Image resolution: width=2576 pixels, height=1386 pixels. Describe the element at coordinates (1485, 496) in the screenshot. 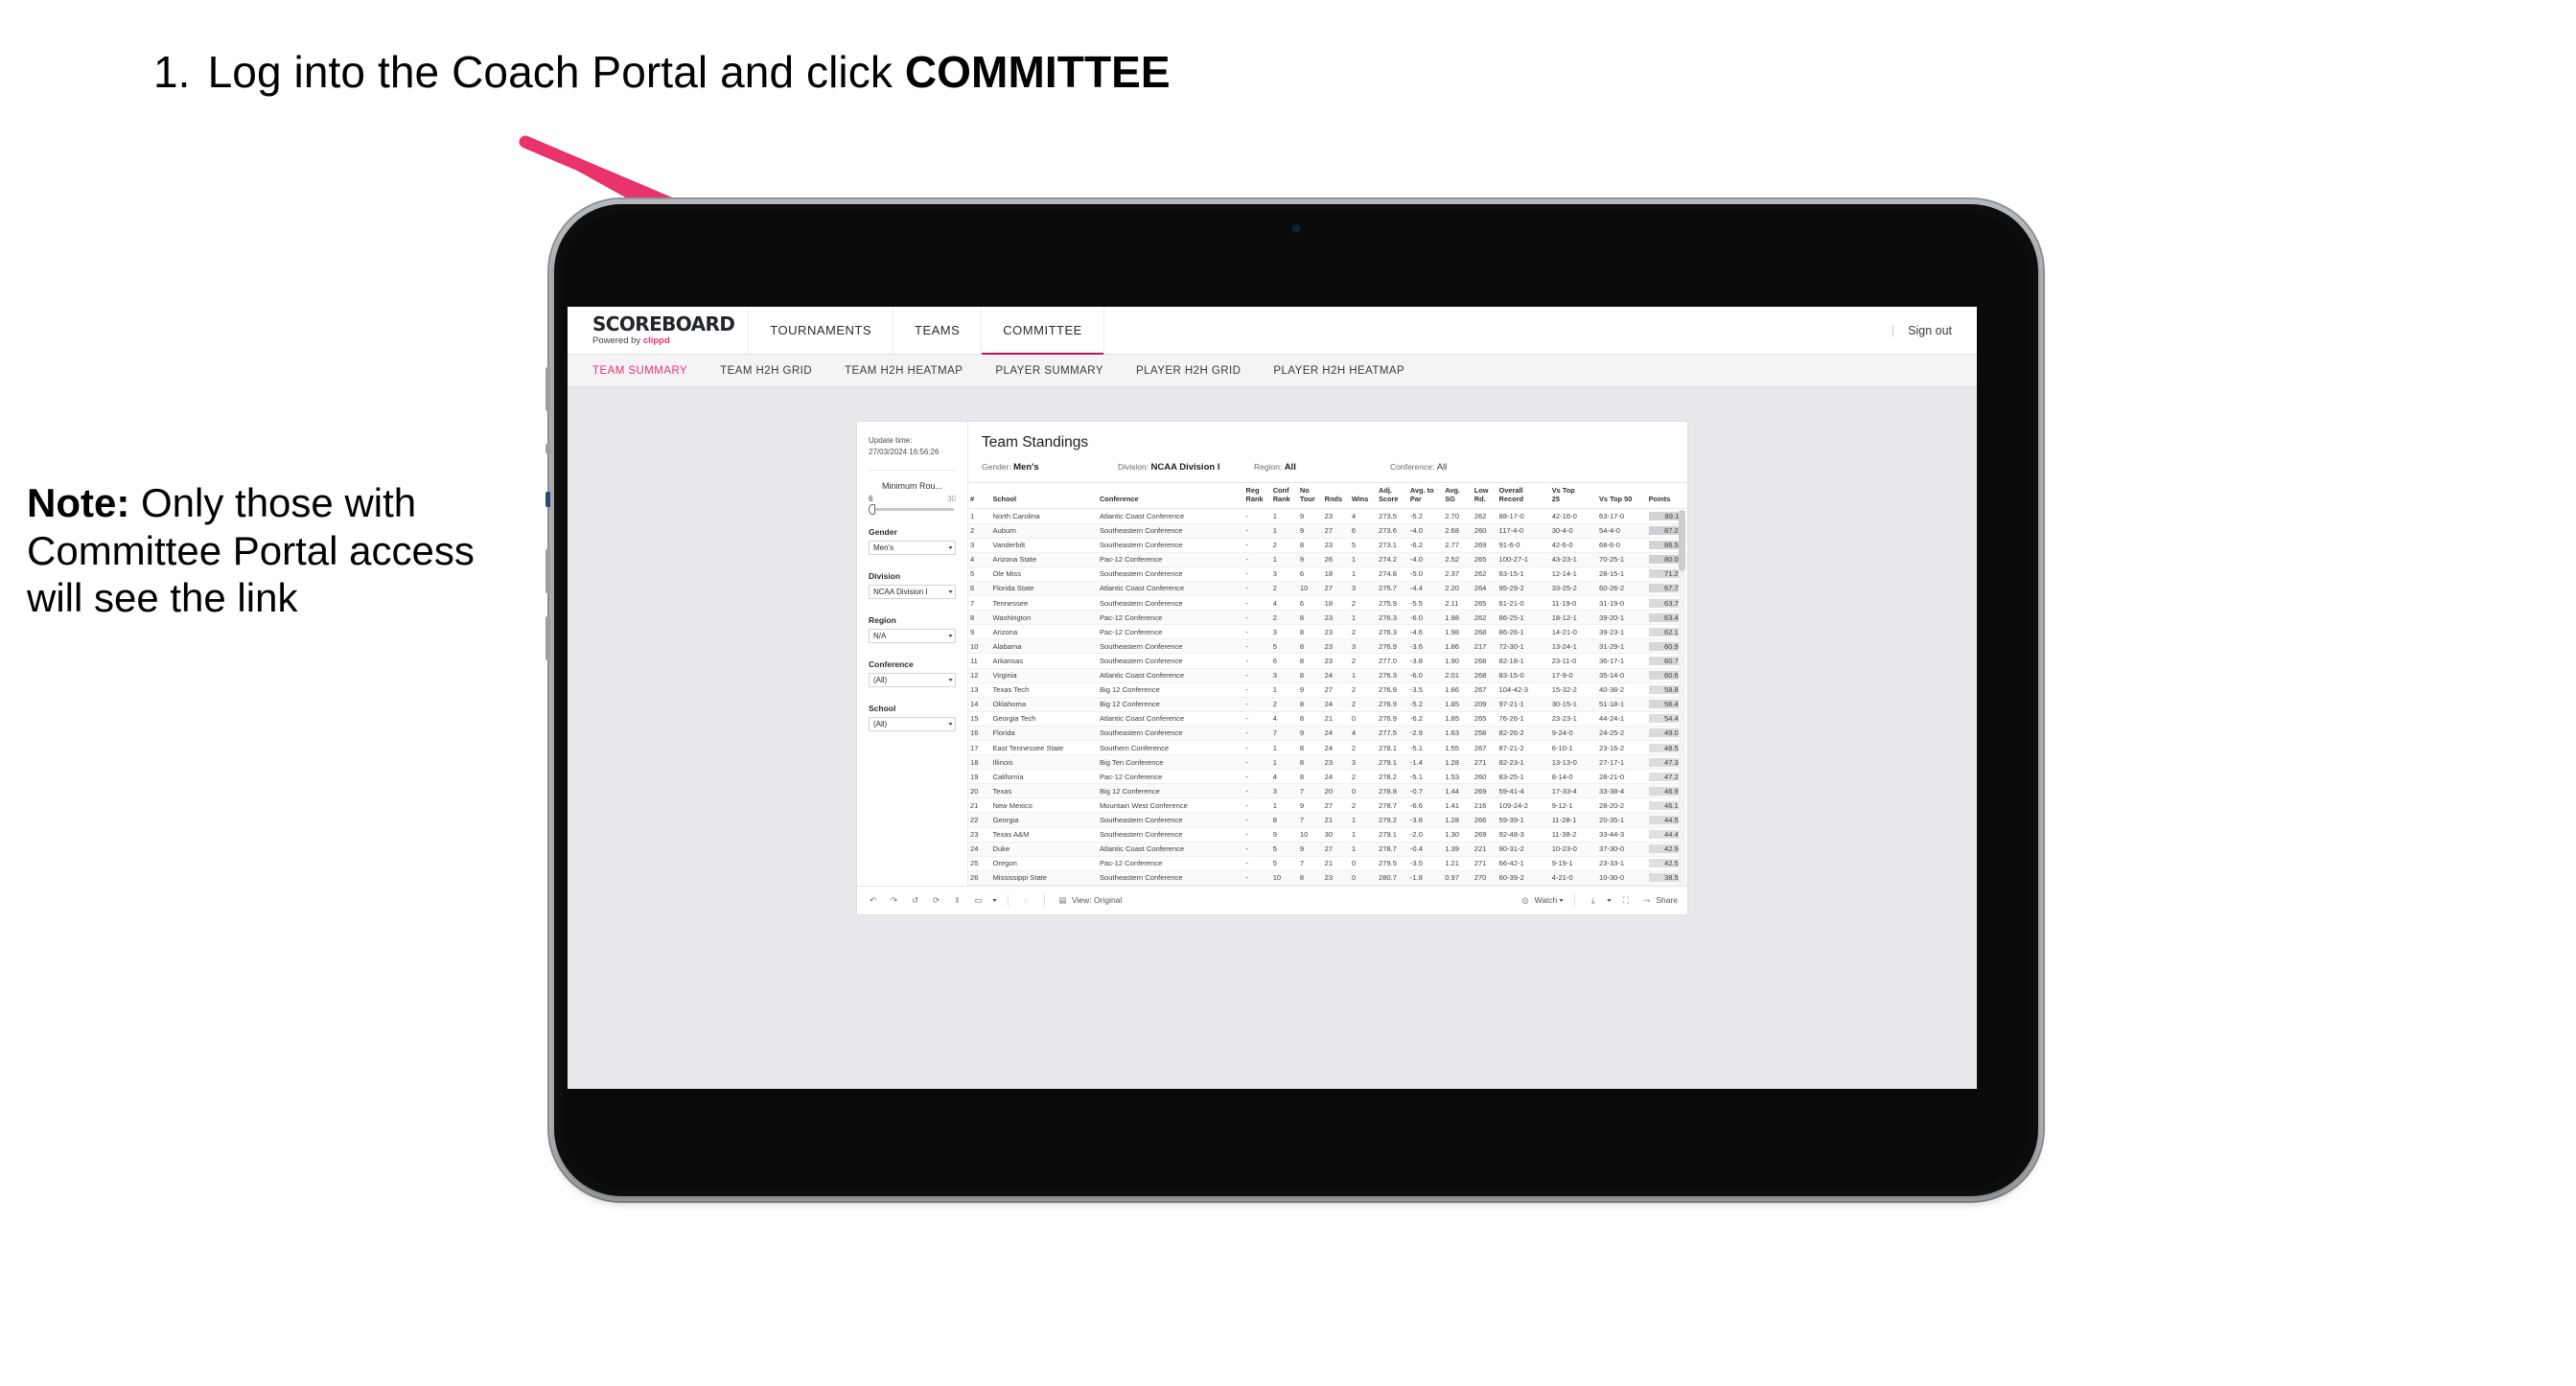

I see `th-low-rd: Low Rd.` at that location.